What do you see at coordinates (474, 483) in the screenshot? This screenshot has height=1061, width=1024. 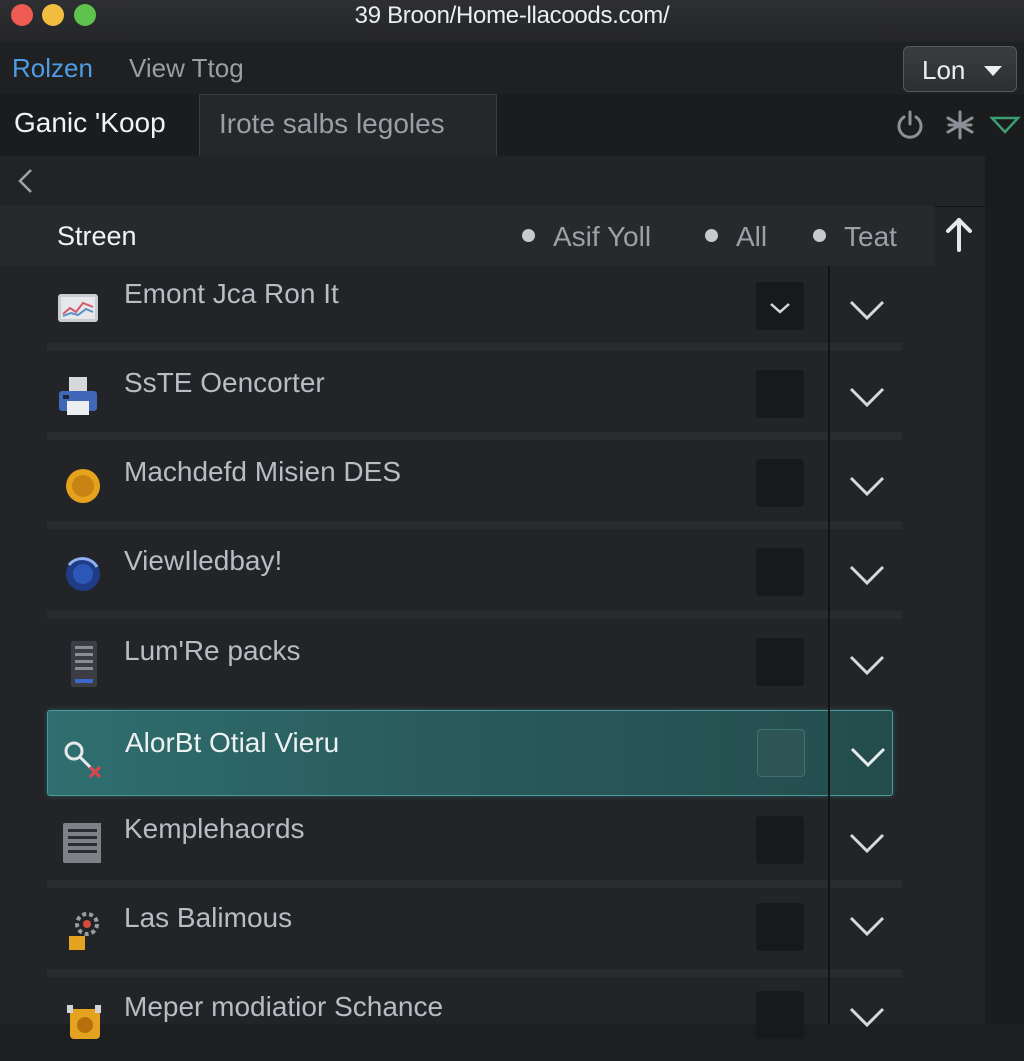 I see `list-item: Machdefd Misien DES` at bounding box center [474, 483].